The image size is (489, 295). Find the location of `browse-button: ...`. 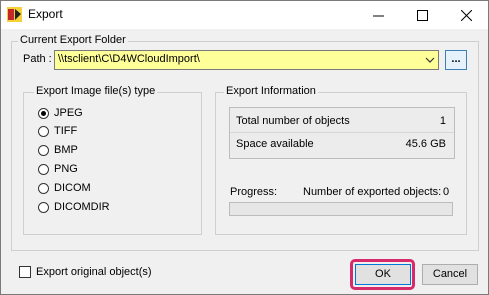

browse-button: ... is located at coordinates (456, 60).